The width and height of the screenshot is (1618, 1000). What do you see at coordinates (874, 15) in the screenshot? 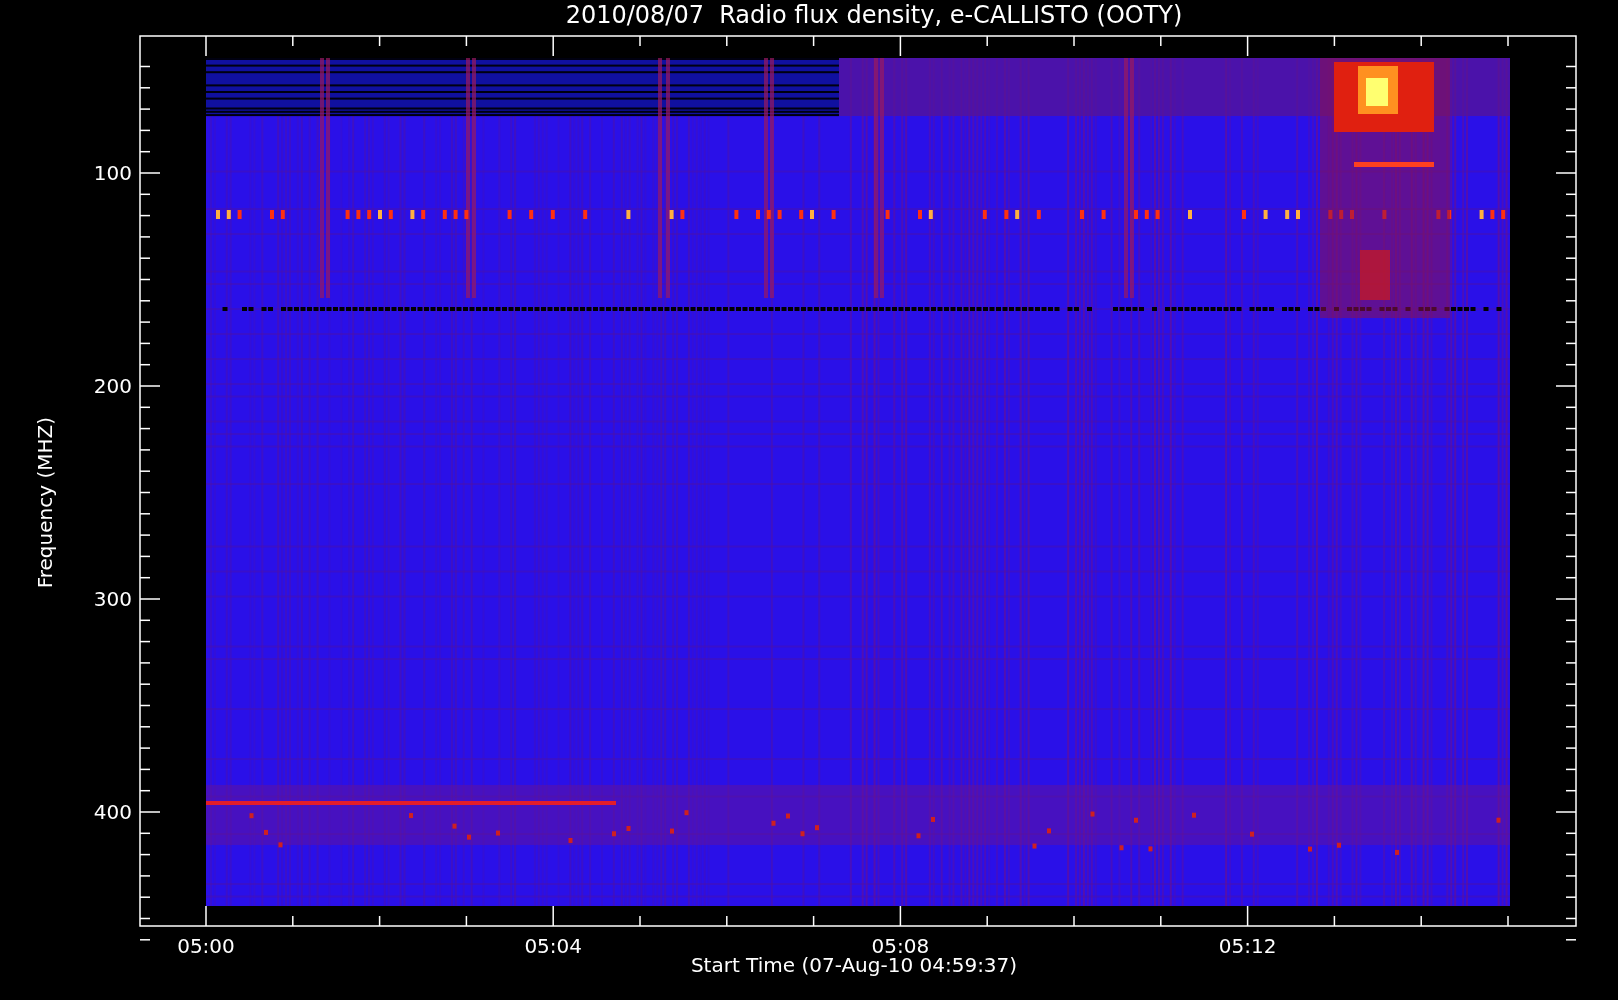
I see `chart-title: 2010/08/07 Radio flux density, e-CALLISTO (OOTY)` at bounding box center [874, 15].